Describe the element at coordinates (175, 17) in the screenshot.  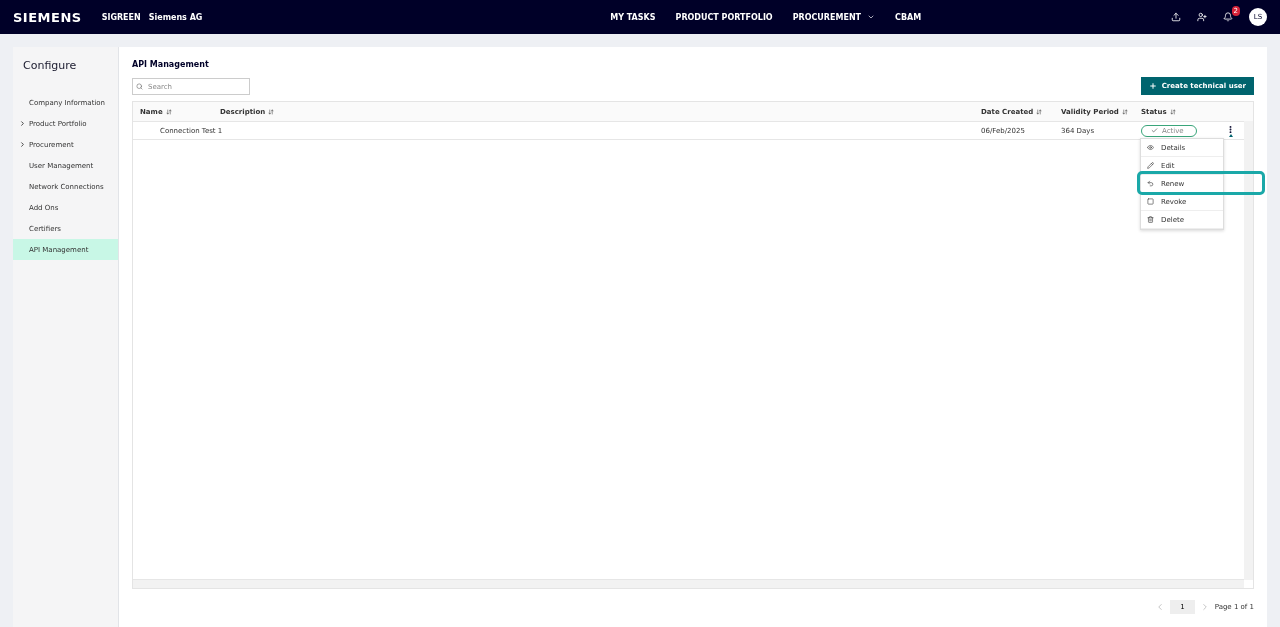
I see `organization-name: Siemens AG` at that location.